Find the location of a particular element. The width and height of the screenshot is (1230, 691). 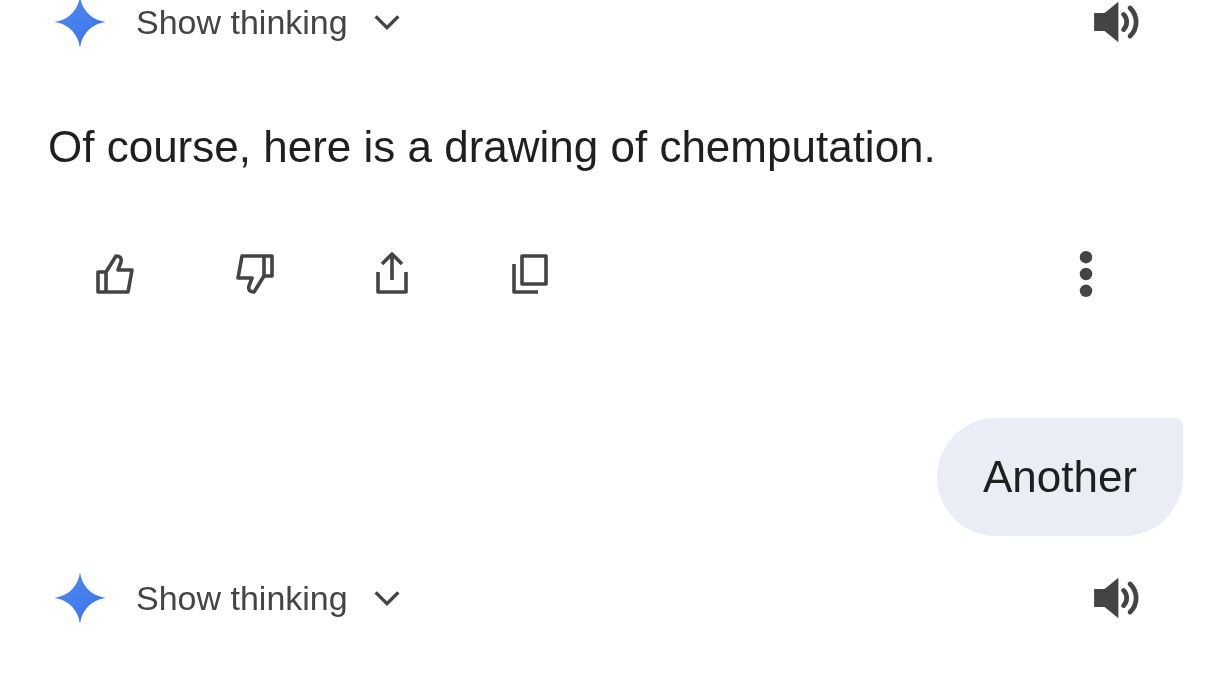

user-message: Another is located at coordinates (1059, 477).